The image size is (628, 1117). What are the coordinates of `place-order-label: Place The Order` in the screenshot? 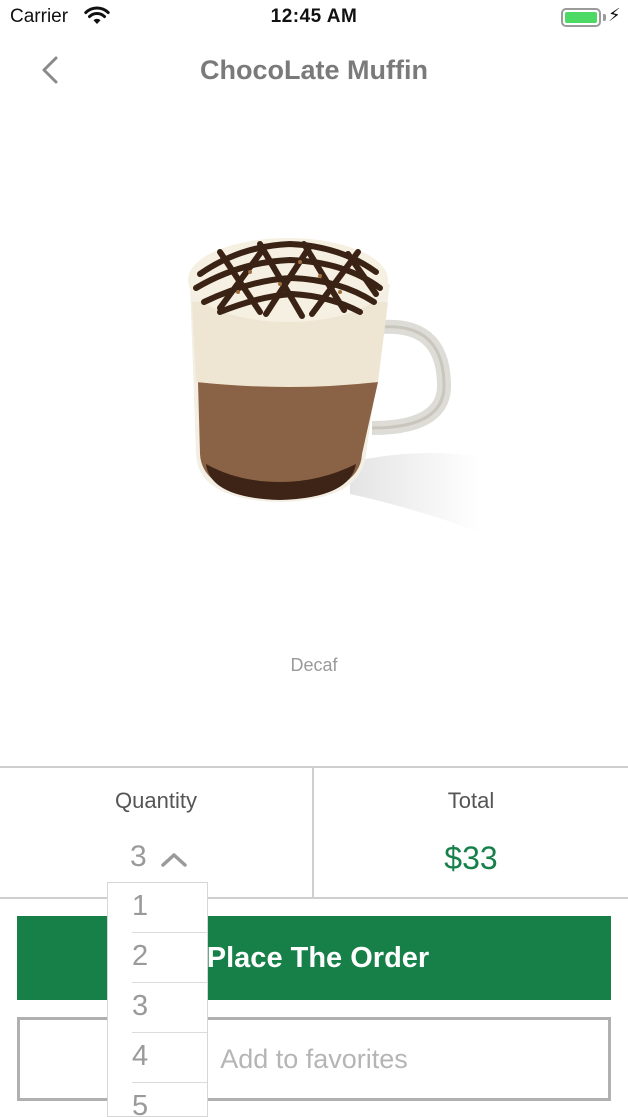 It's located at (318, 957).